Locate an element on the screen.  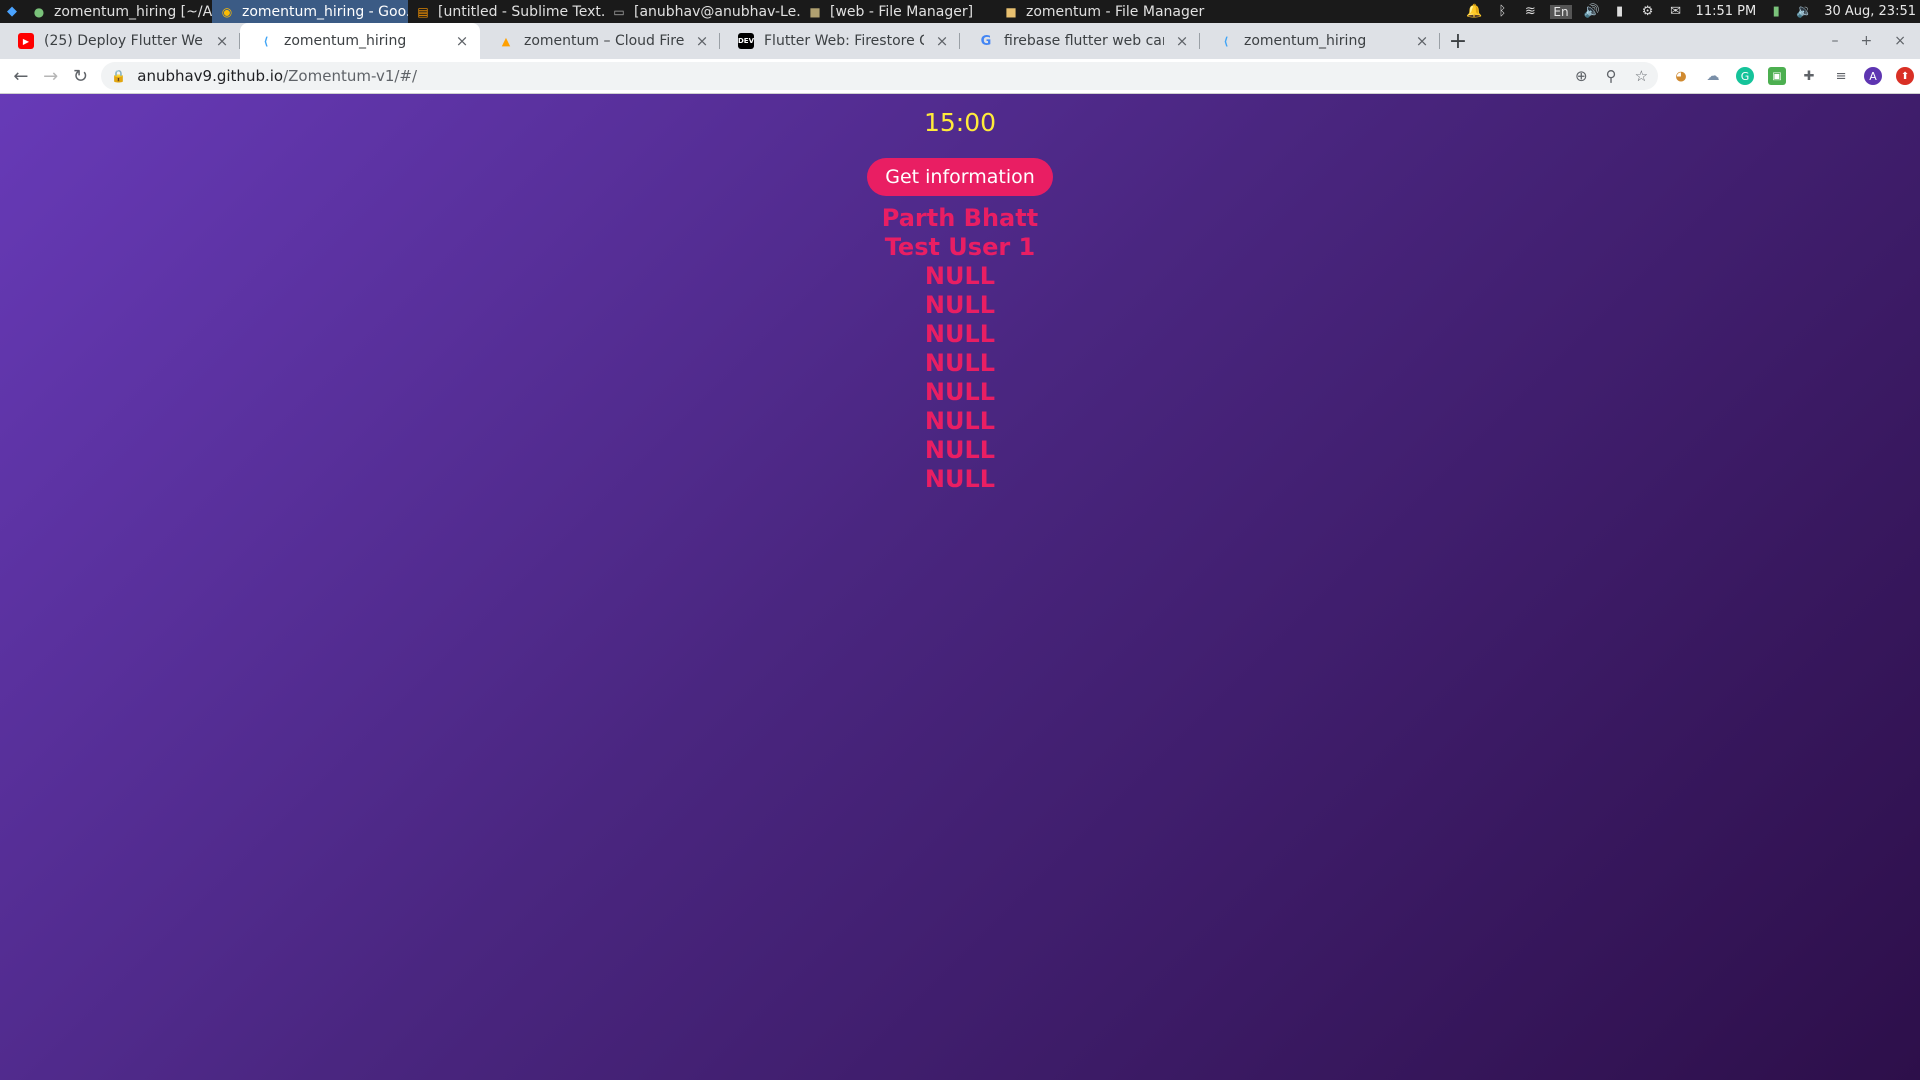
sublime-icon: ▤ is located at coordinates (423, 11).